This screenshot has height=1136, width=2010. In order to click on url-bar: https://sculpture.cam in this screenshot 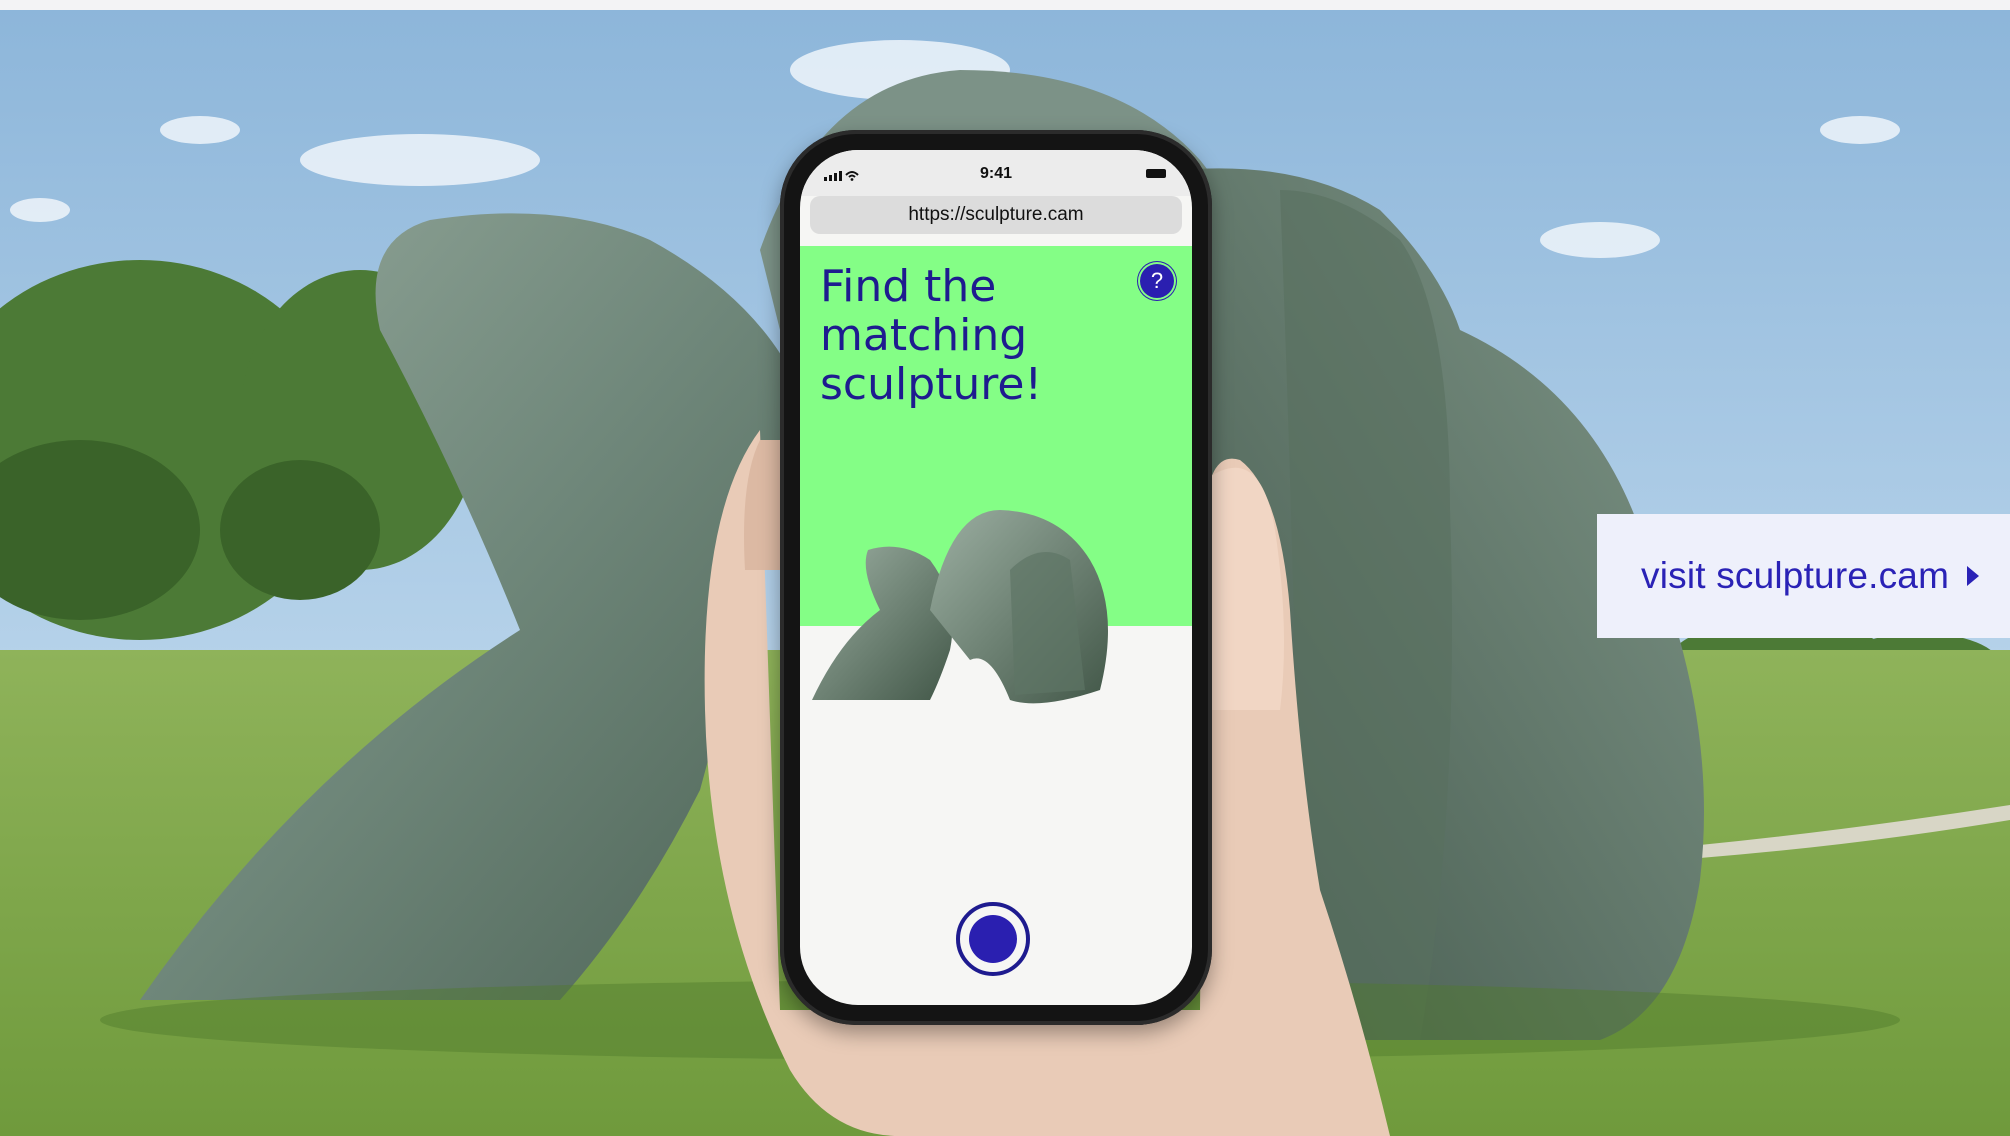, I will do `click(996, 215)`.